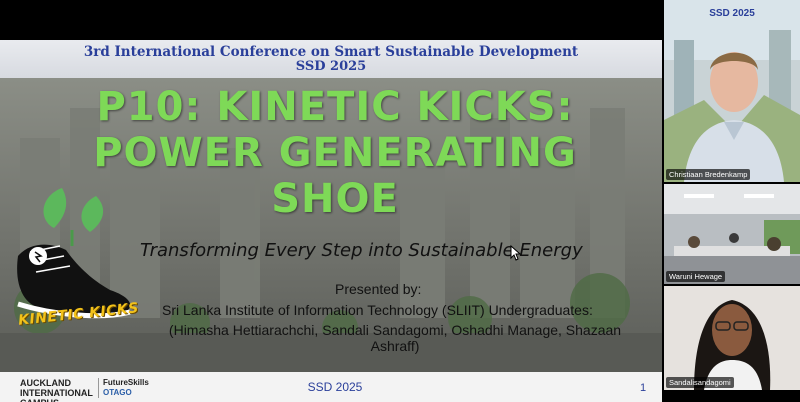 Image resolution: width=800 pixels, height=402 pixels. What do you see at coordinates (331, 66) in the screenshot?
I see `conference-subtitle: SSD 2025` at bounding box center [331, 66].